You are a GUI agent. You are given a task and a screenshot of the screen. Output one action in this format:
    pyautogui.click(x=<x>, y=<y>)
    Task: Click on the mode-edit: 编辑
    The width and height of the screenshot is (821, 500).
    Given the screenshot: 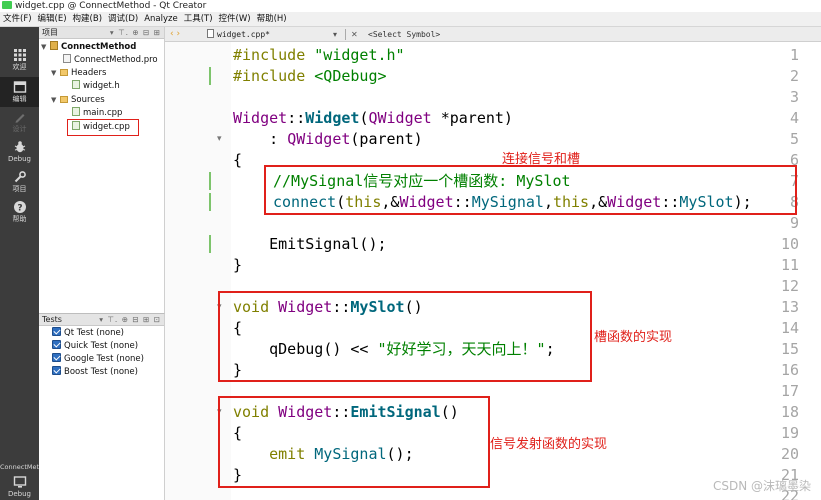 What is the action you would take?
    pyautogui.click(x=19, y=92)
    